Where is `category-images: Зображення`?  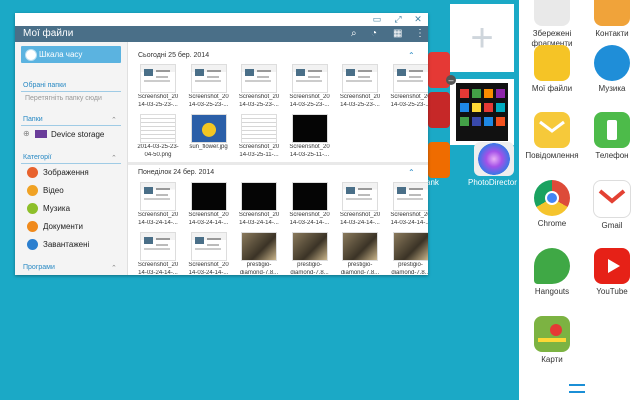
category-images: Зображення is located at coordinates (73, 173).